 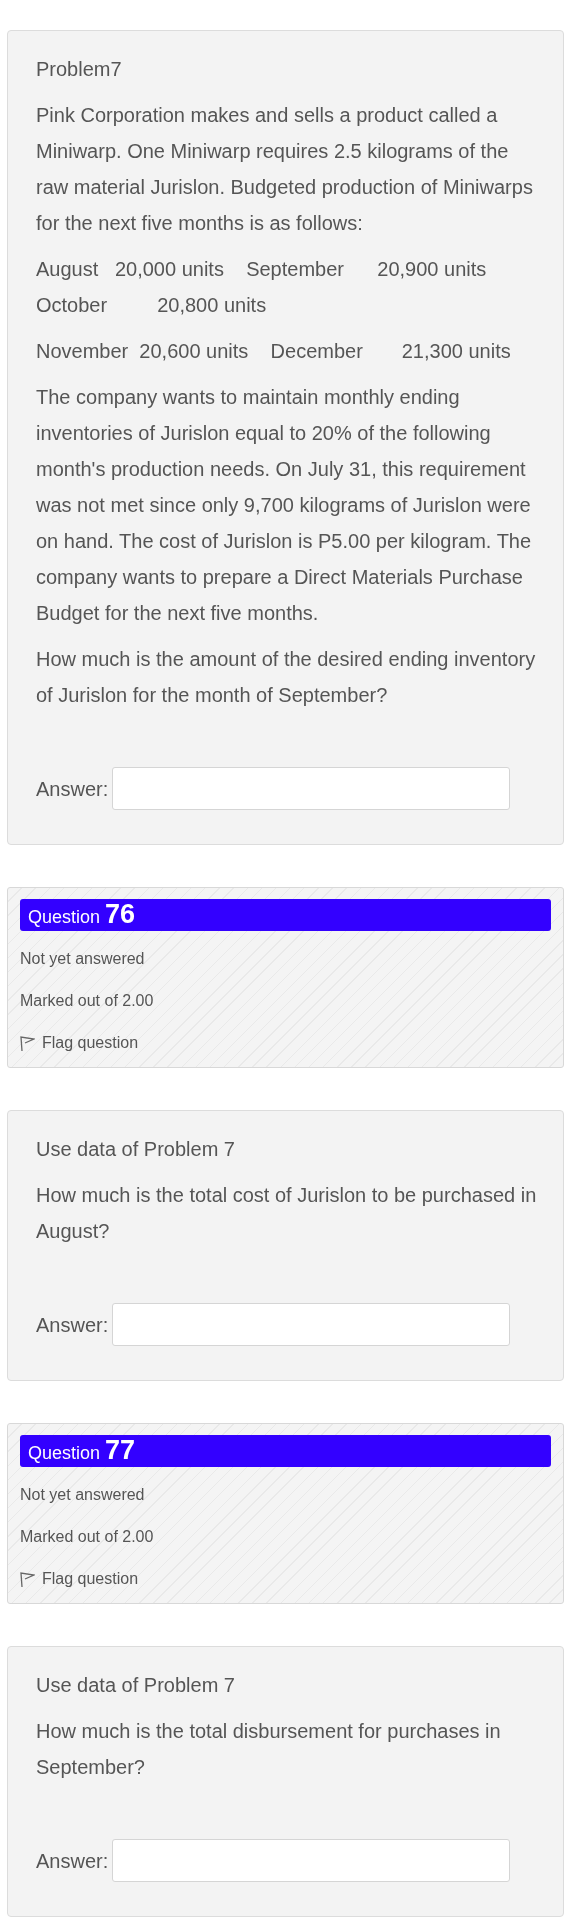 I want to click on question-text: Pink Corporation makes and sells a product called a Miniwarp. One Miniwarp requires 2.5 kilograms of the raw material Jurislon. Budgeted production of Miniwarps for the next five months is as follows:, so click(x=285, y=169).